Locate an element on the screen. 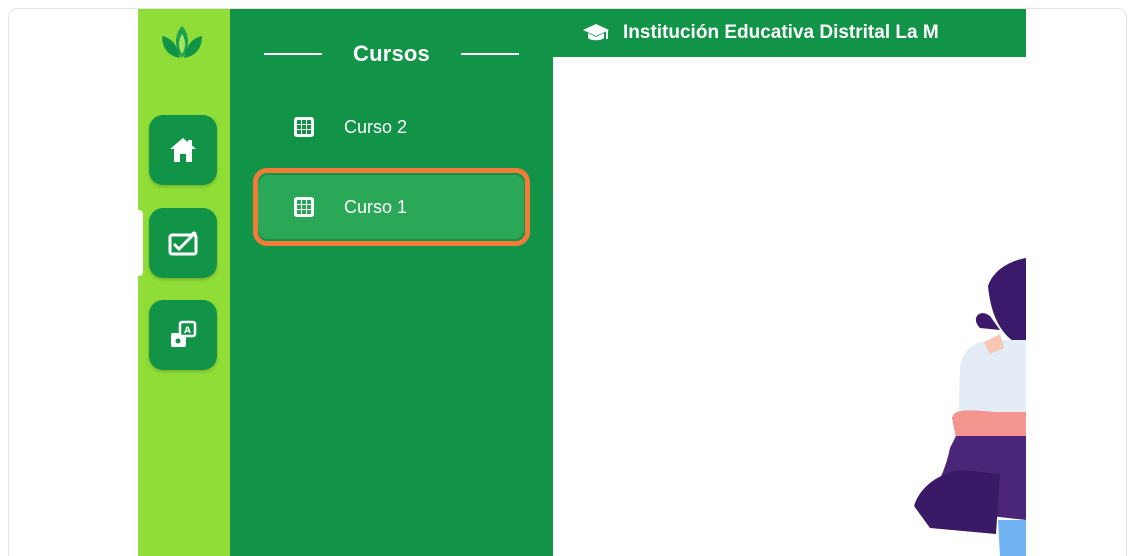 This screenshot has height=556, width=1135. translate-button: A is located at coordinates (183, 335).